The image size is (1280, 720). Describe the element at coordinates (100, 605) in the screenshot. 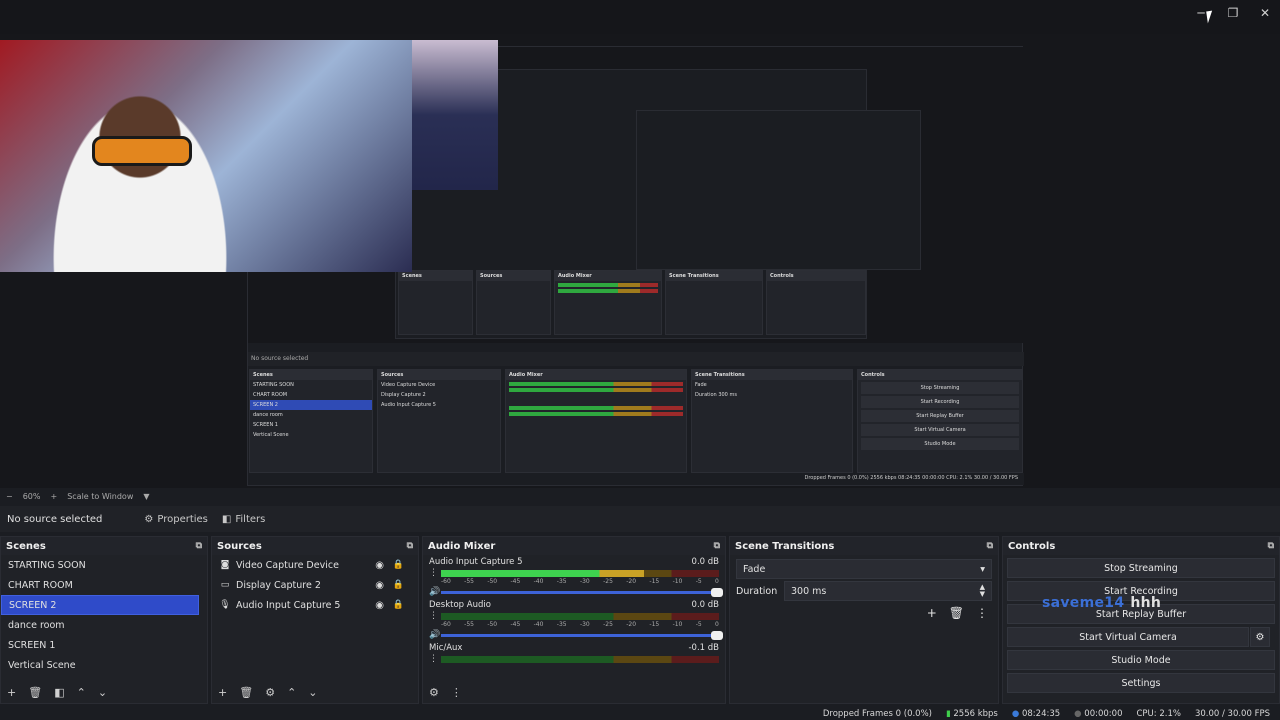

I see `scene-item-selected: SCREEN 2` at that location.